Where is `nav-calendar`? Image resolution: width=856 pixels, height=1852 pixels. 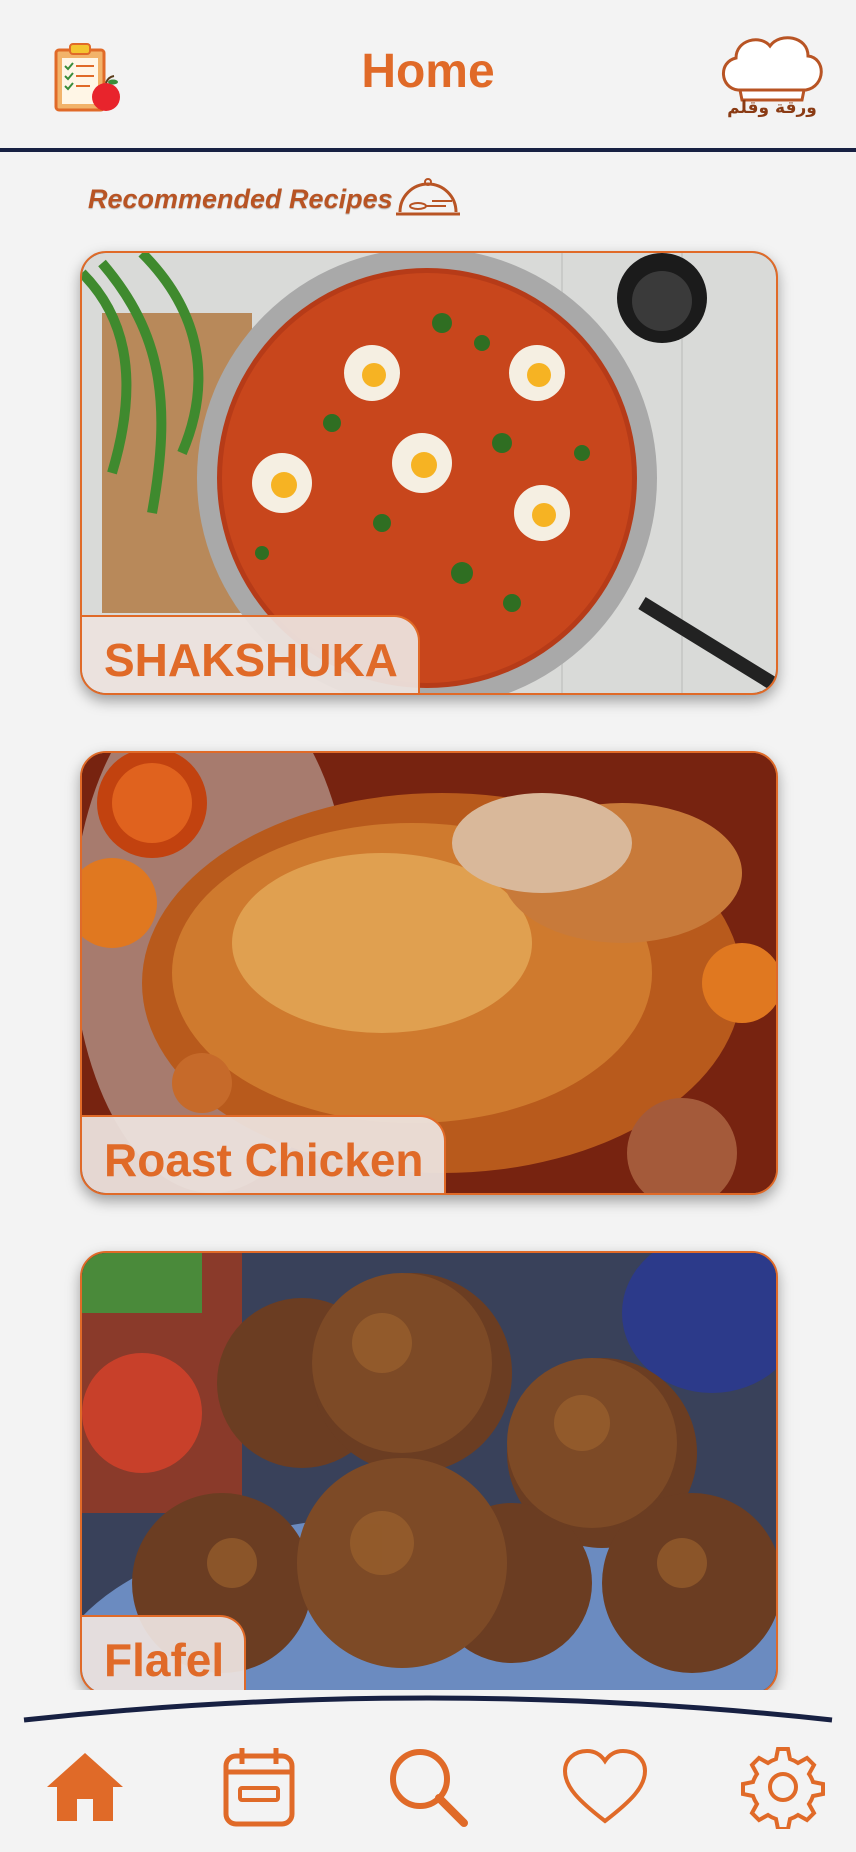
nav-calendar is located at coordinates (259, 1787).